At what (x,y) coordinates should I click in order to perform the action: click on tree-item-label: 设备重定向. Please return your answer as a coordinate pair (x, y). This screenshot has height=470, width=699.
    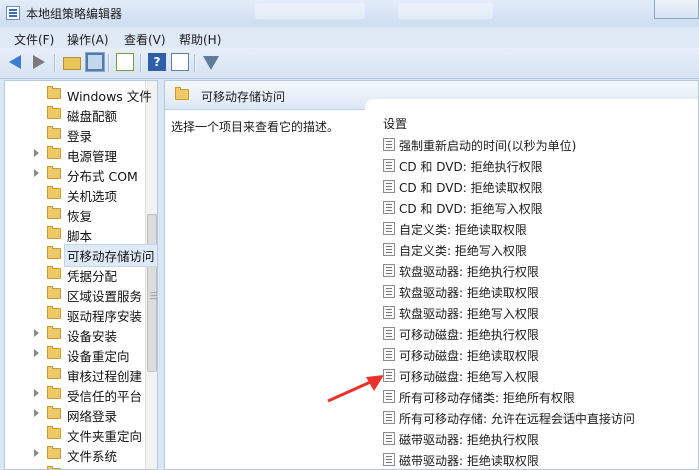
    Looking at the image, I should click on (98, 356).